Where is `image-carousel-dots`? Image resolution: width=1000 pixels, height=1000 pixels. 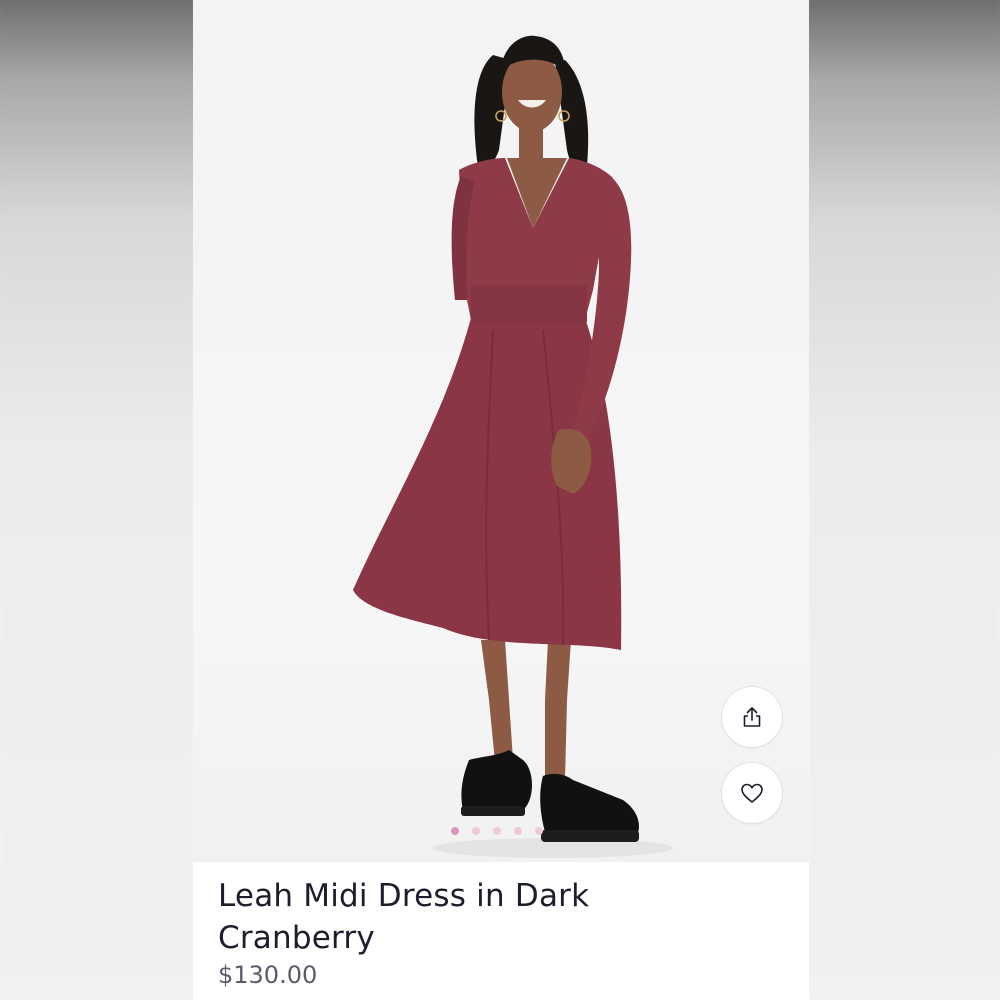 image-carousel-dots is located at coordinates (497, 831).